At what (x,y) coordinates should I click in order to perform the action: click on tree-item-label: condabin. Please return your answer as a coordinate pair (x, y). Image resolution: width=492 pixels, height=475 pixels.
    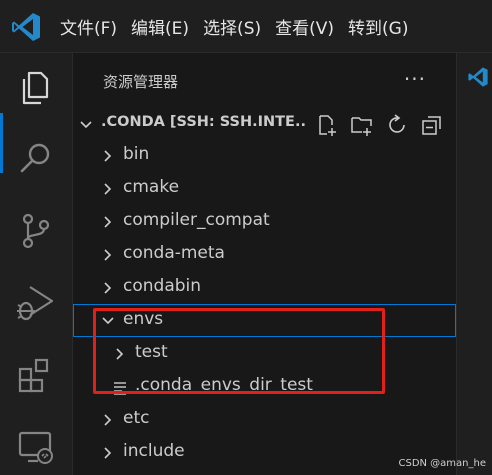
    Looking at the image, I should click on (162, 286).